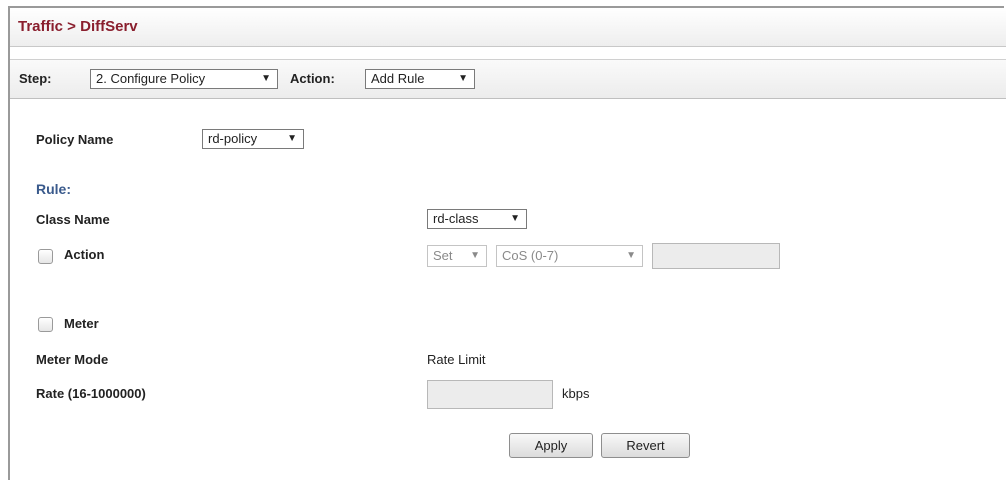  I want to click on meter-mode-label: Meter Mode, so click(72, 359).